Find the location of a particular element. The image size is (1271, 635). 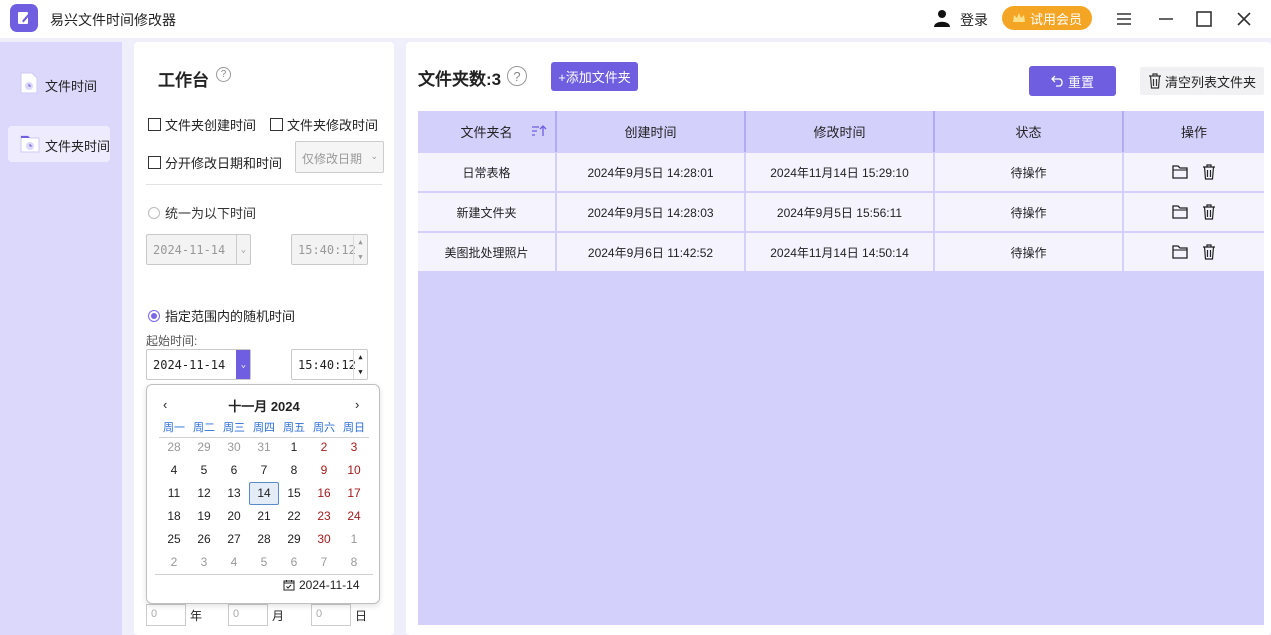

cell-status: 待操作 is located at coordinates (1029, 212).